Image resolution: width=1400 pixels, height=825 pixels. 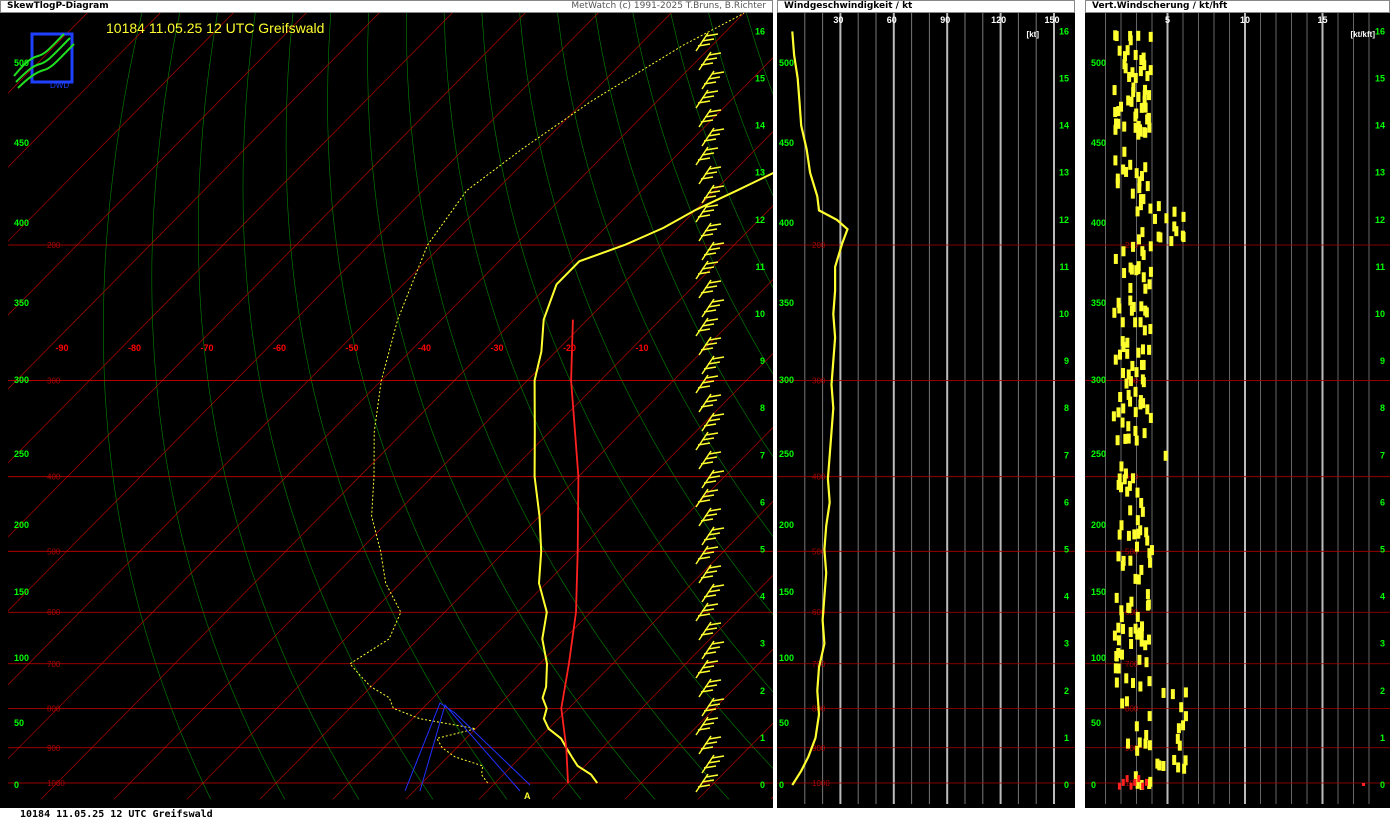 What do you see at coordinates (54, 477) in the screenshot?
I see `isobar-label: 400` at bounding box center [54, 477].